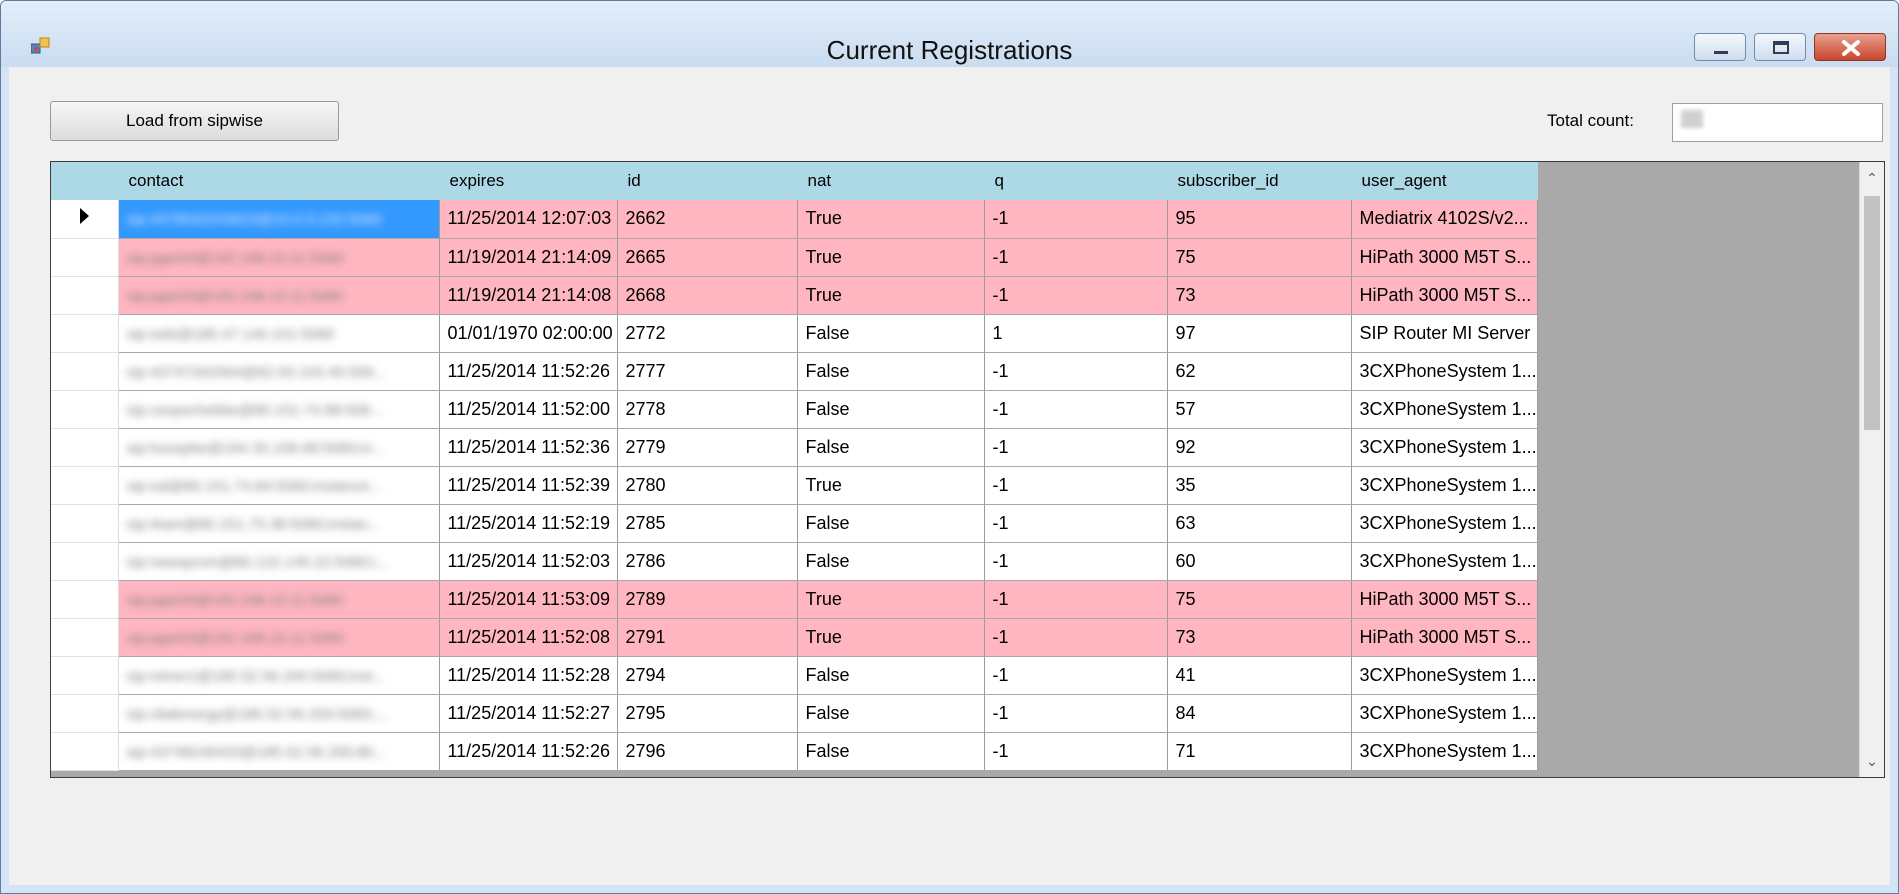  What do you see at coordinates (1780, 47) in the screenshot?
I see `maximize-button` at bounding box center [1780, 47].